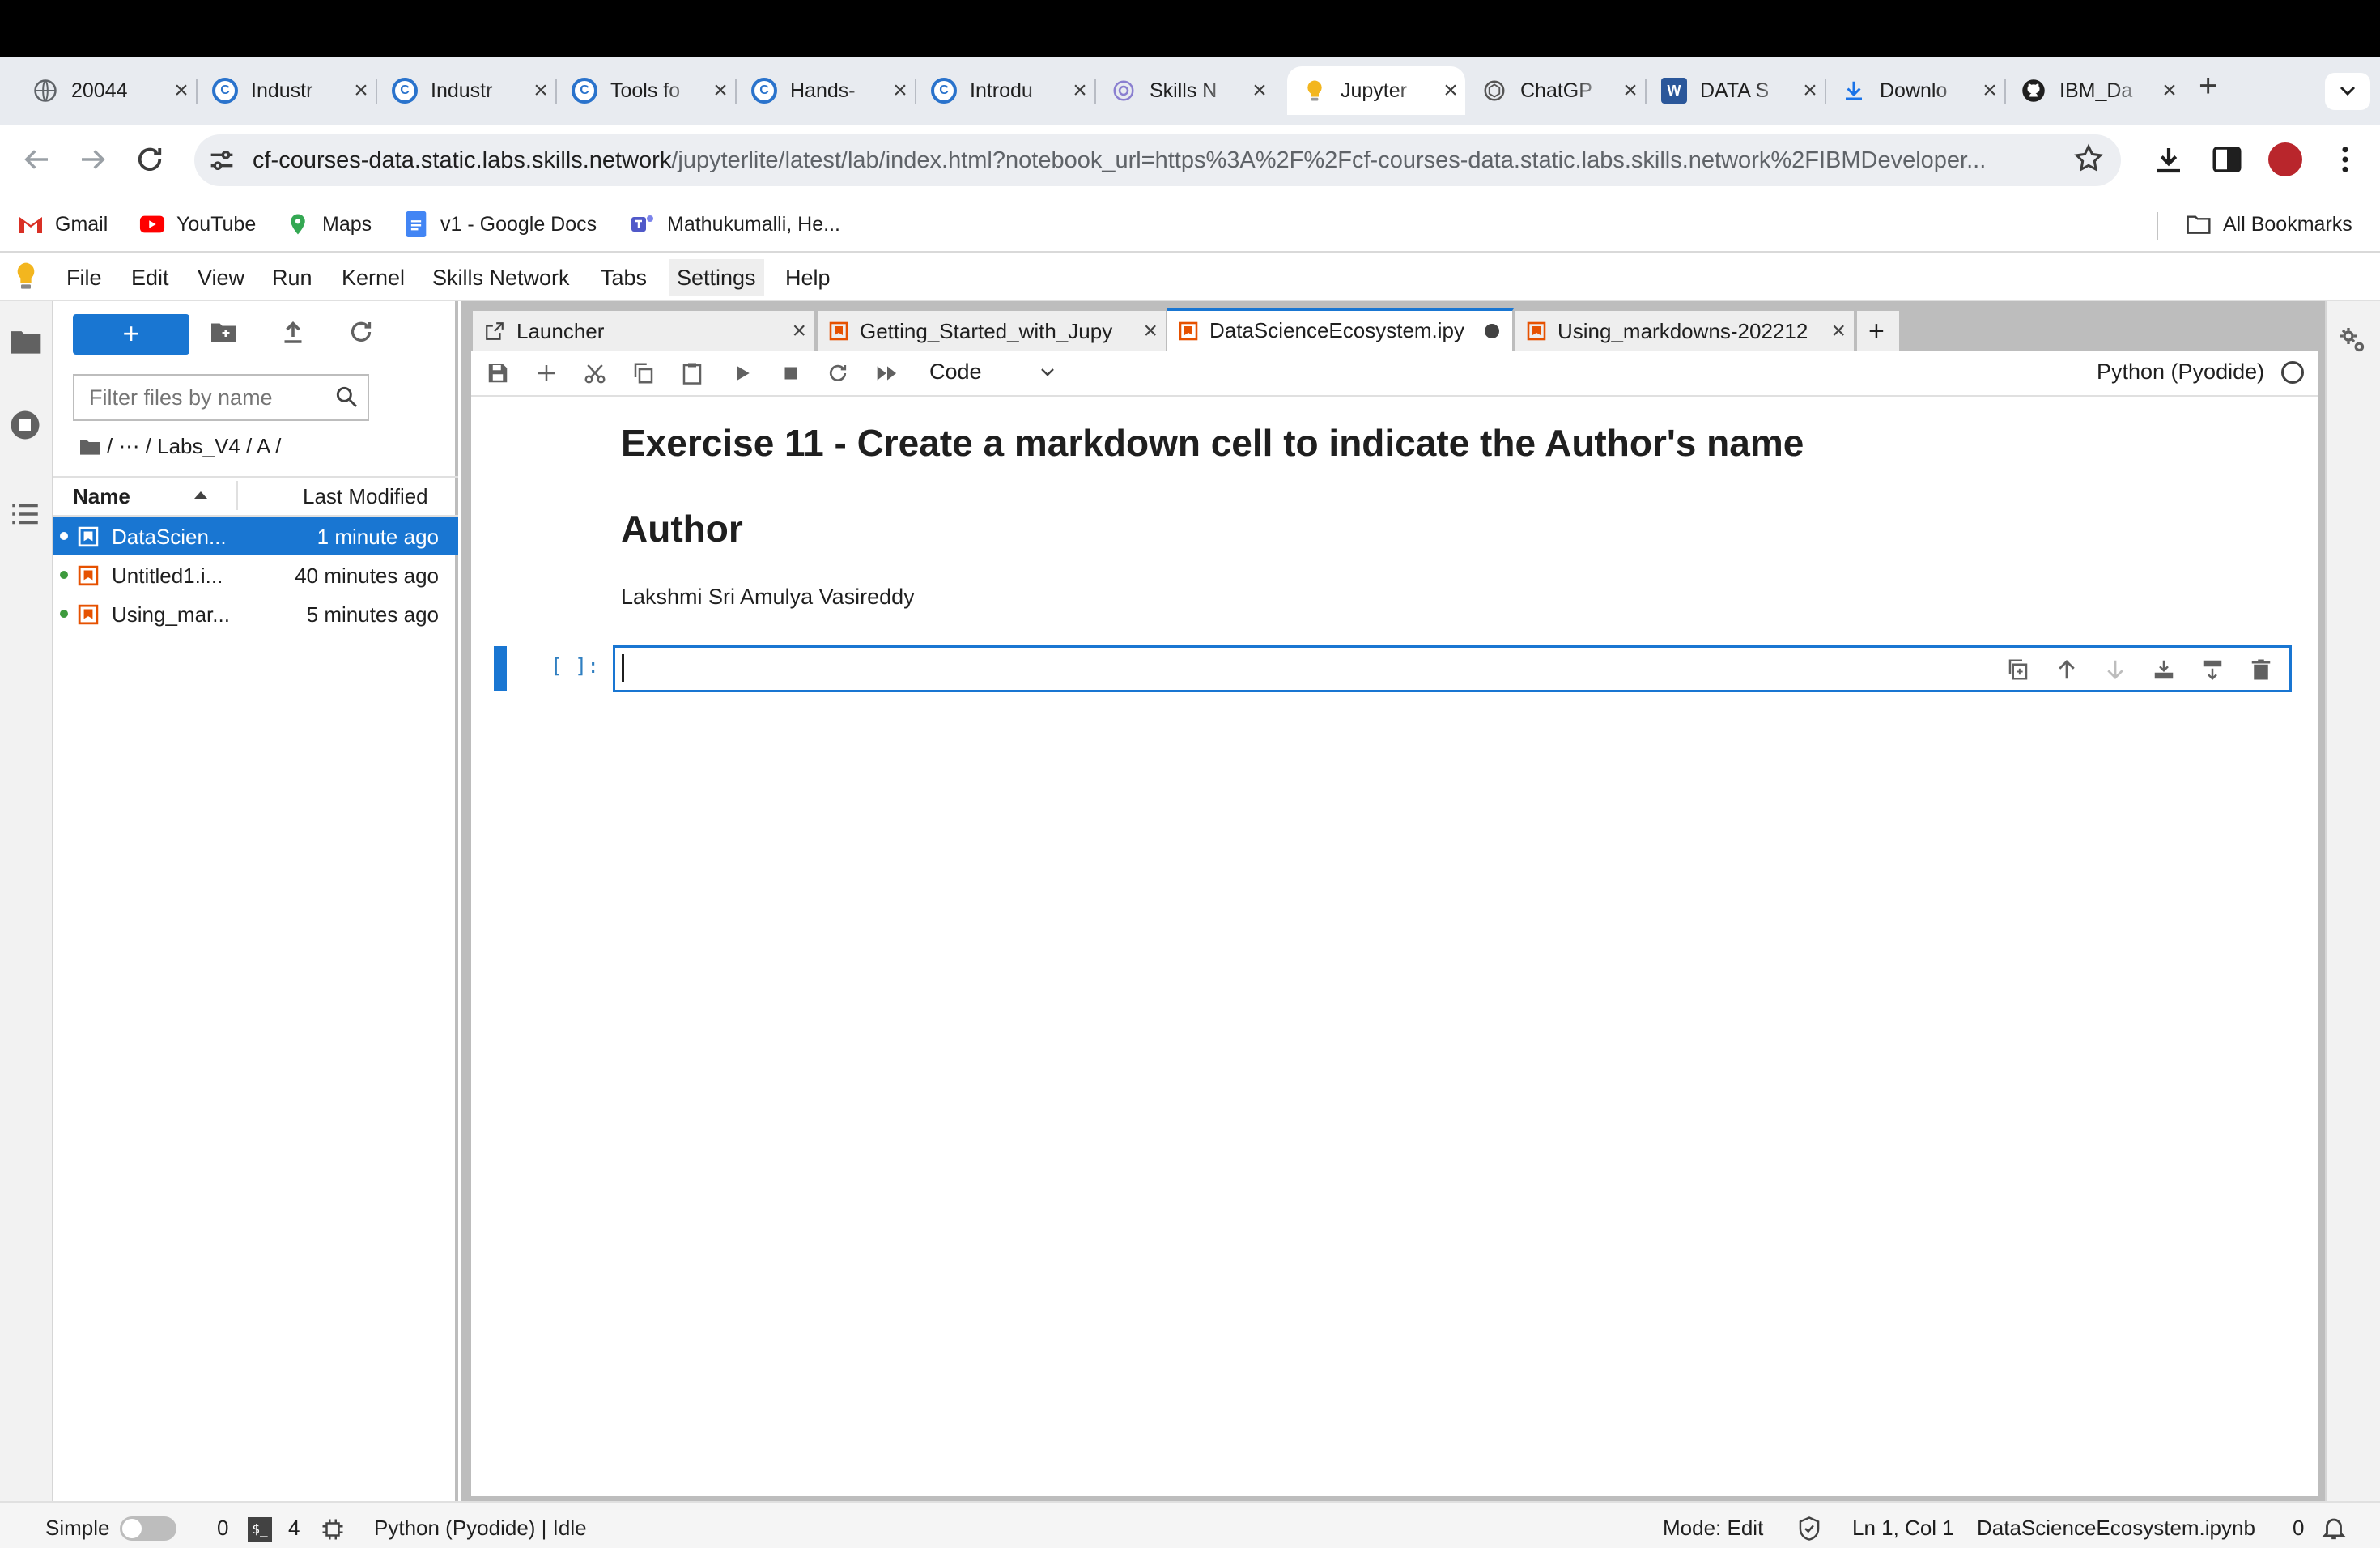 Image resolution: width=2380 pixels, height=1548 pixels. I want to click on paste-icon, so click(692, 373).